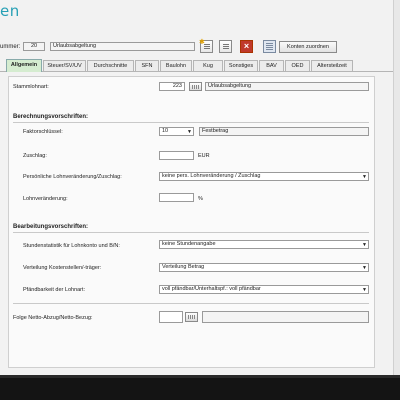 Image resolution: width=400 pixels, height=400 pixels. I want to click on name-field: Urlaubsabgeltung, so click(122, 46).